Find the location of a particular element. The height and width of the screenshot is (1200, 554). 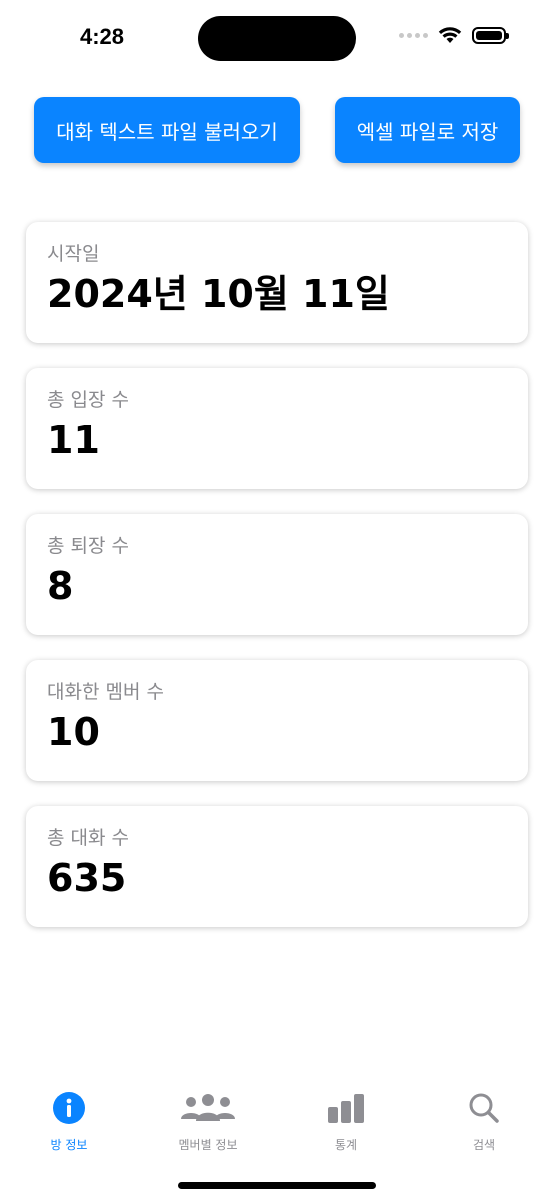

total-messages-card: 총 대화 수 635 is located at coordinates (277, 866).